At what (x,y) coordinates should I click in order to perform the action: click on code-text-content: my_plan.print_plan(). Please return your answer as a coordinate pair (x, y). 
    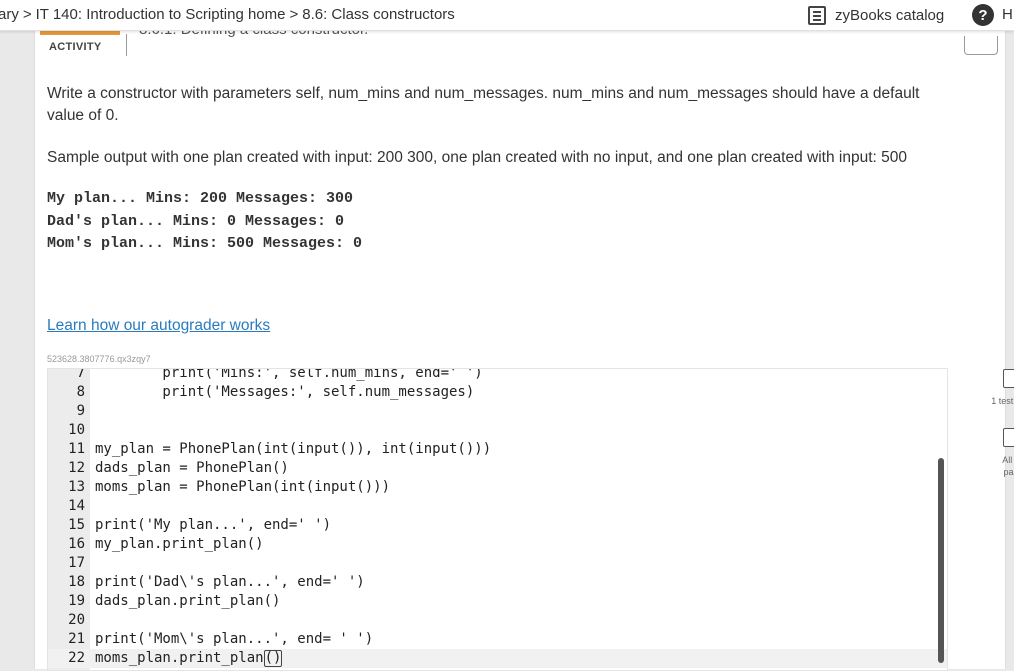
    Looking at the image, I should click on (179, 544).